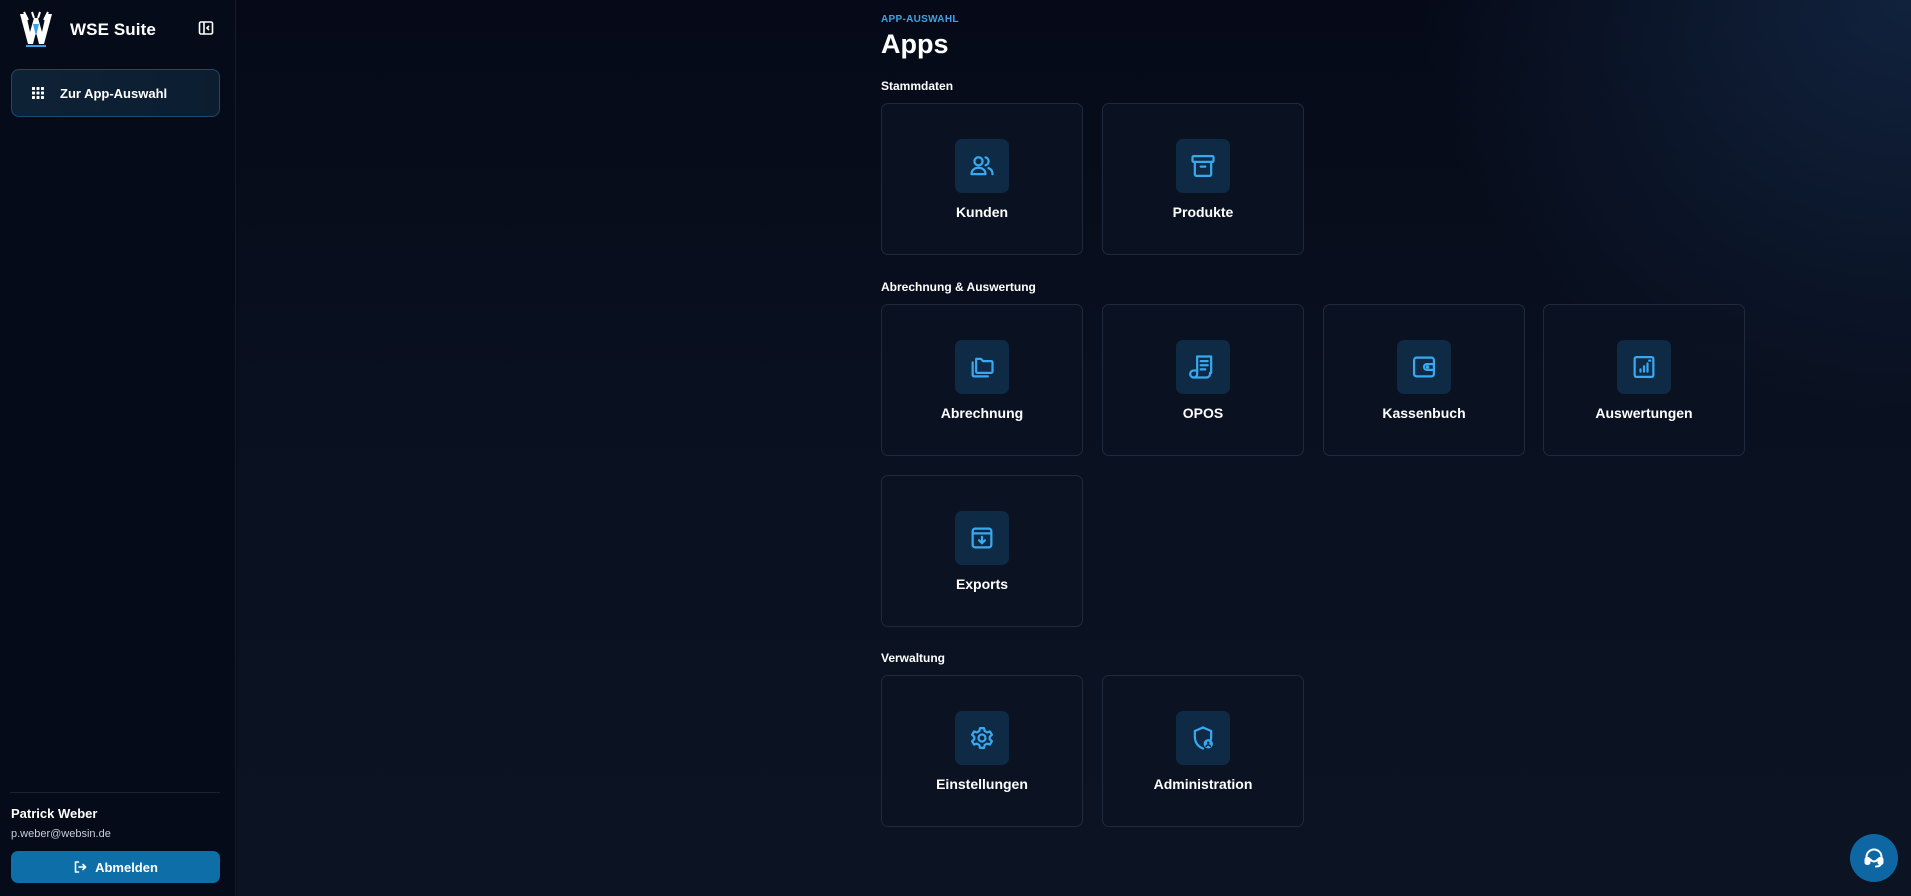 This screenshot has height=896, width=1911. I want to click on app-tile-abrechnung: Abrechnung, so click(982, 380).